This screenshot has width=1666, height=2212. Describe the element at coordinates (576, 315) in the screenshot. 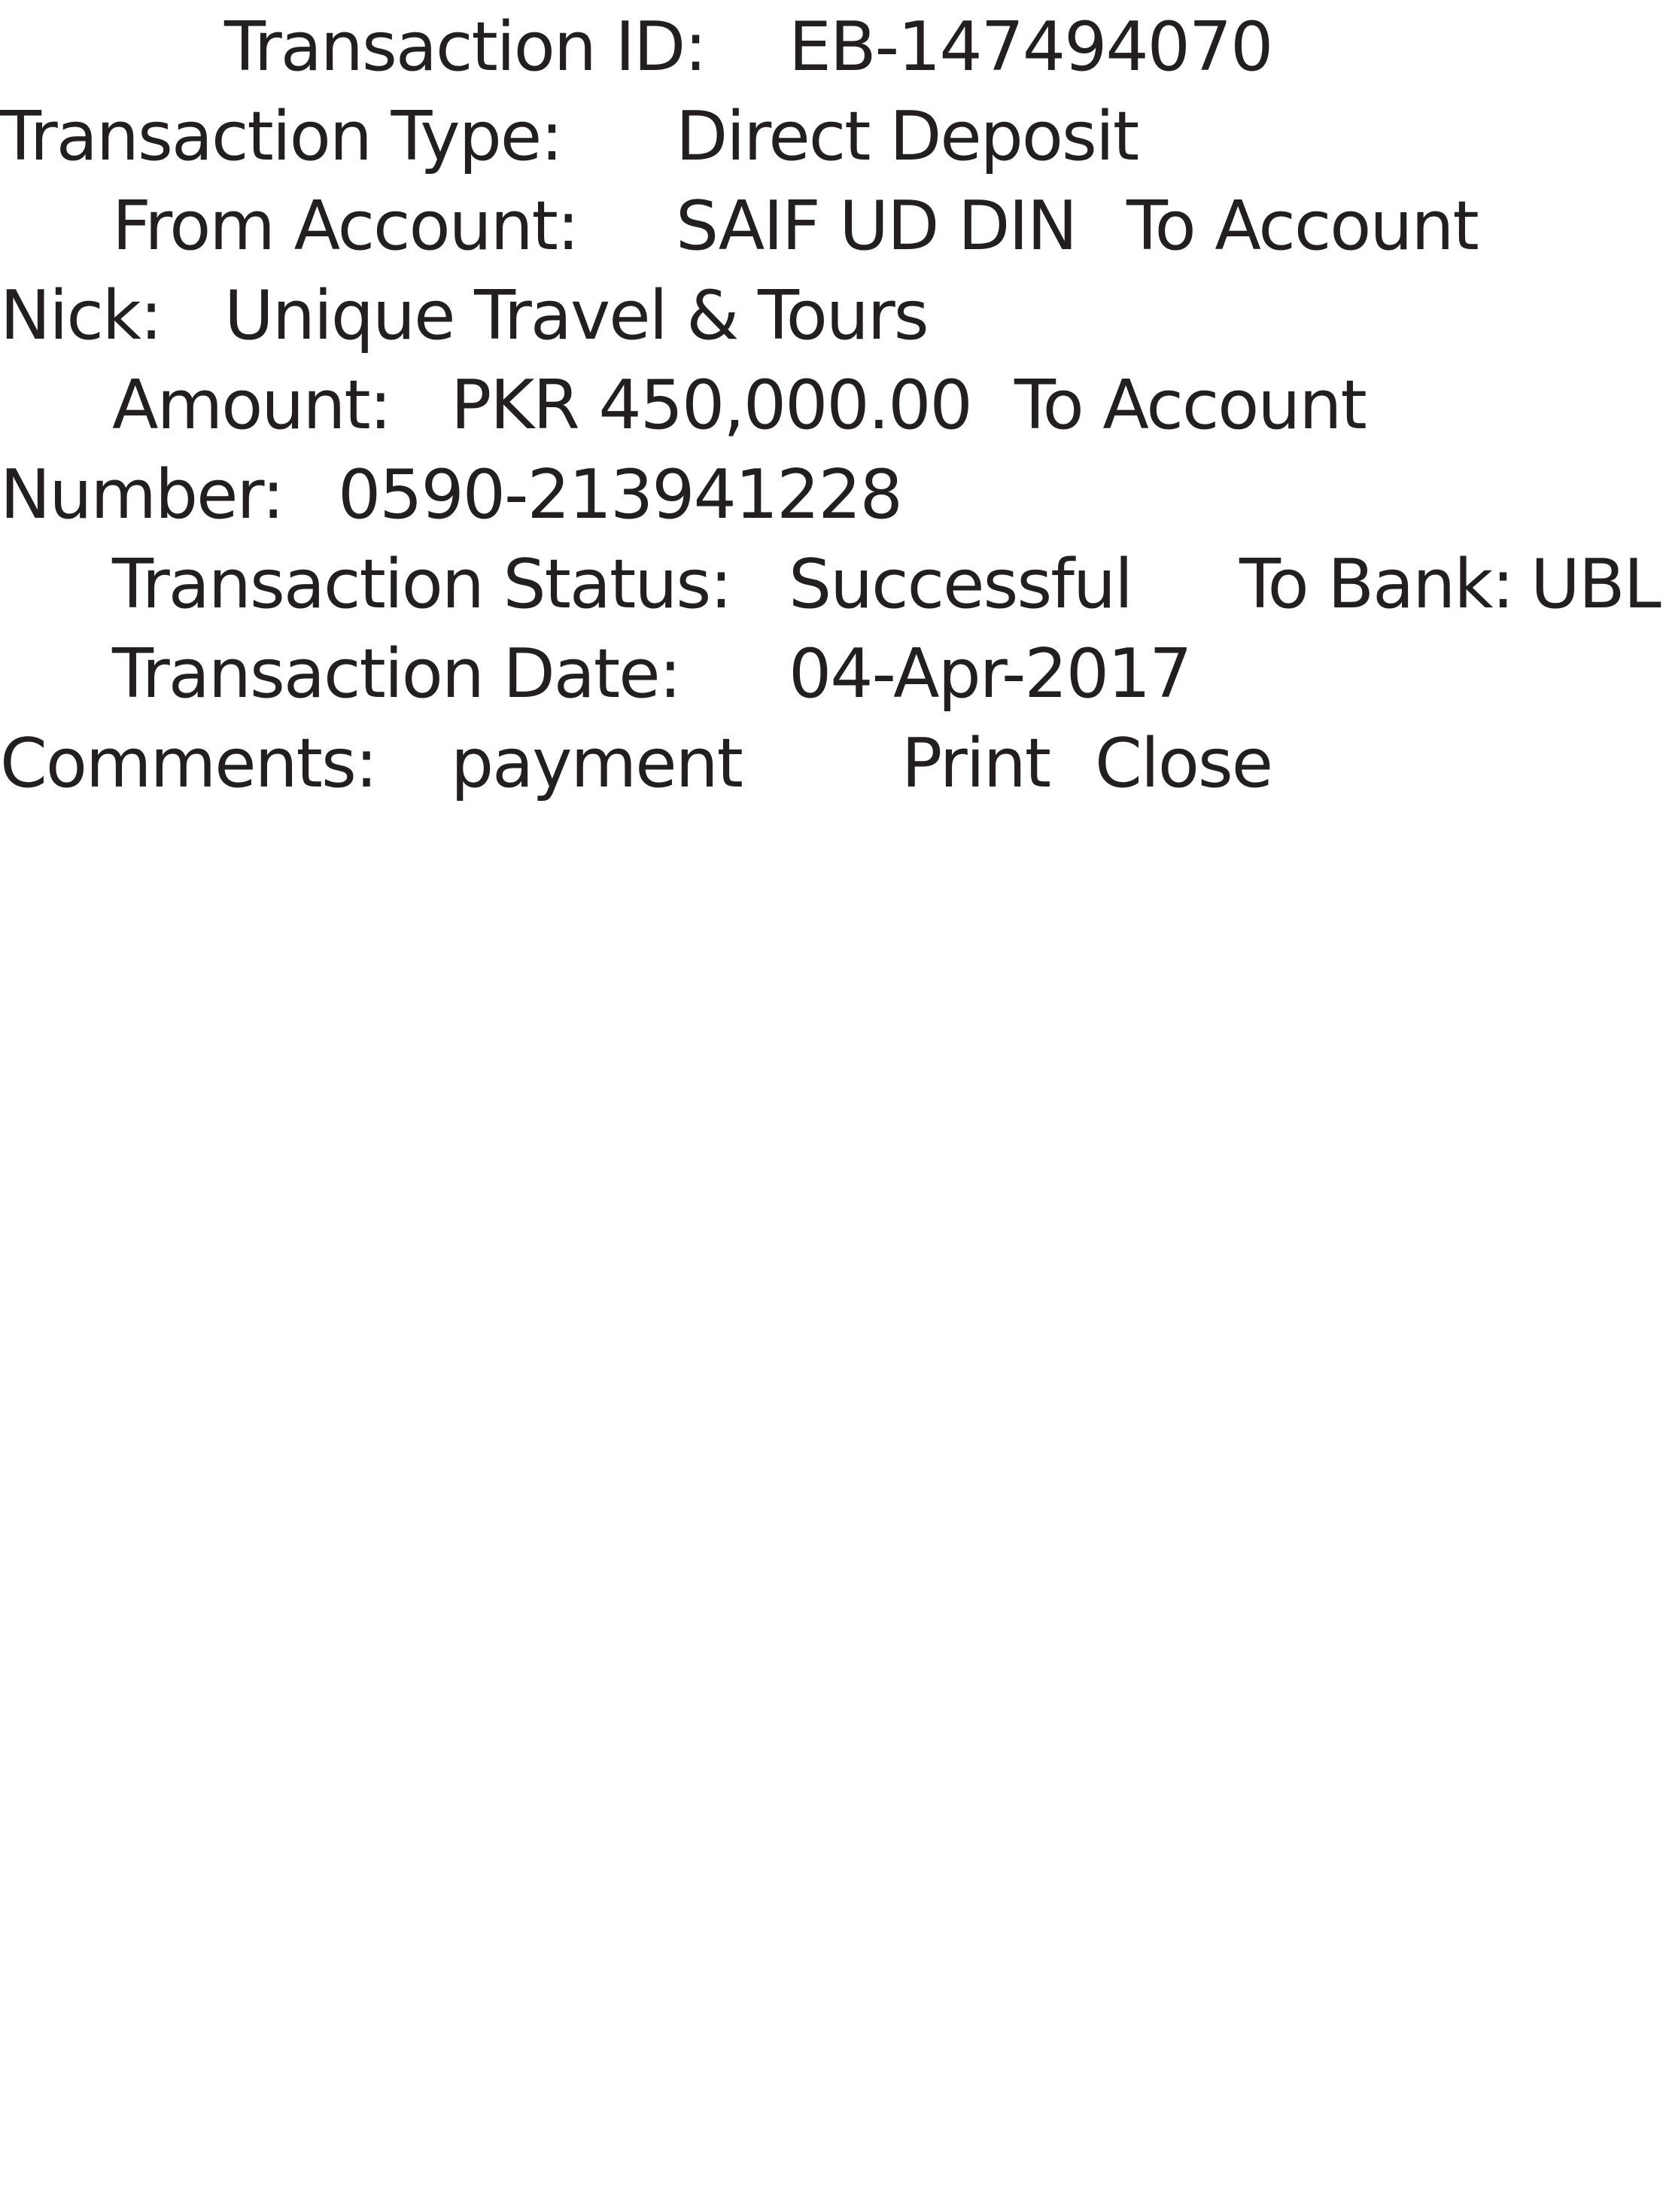

I see `to-account-nick-value: Unique Travel & Tours` at that location.